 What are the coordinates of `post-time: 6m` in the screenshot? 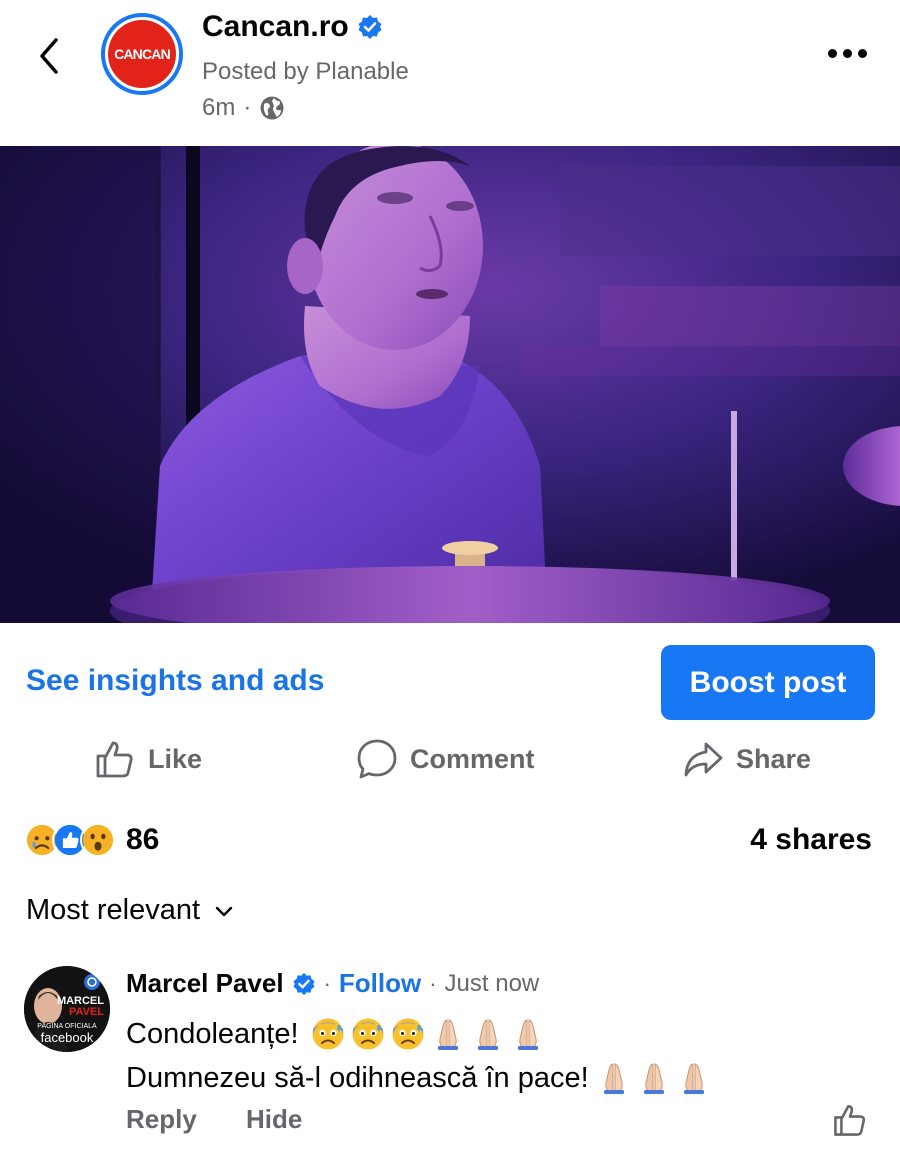 It's located at (218, 108).